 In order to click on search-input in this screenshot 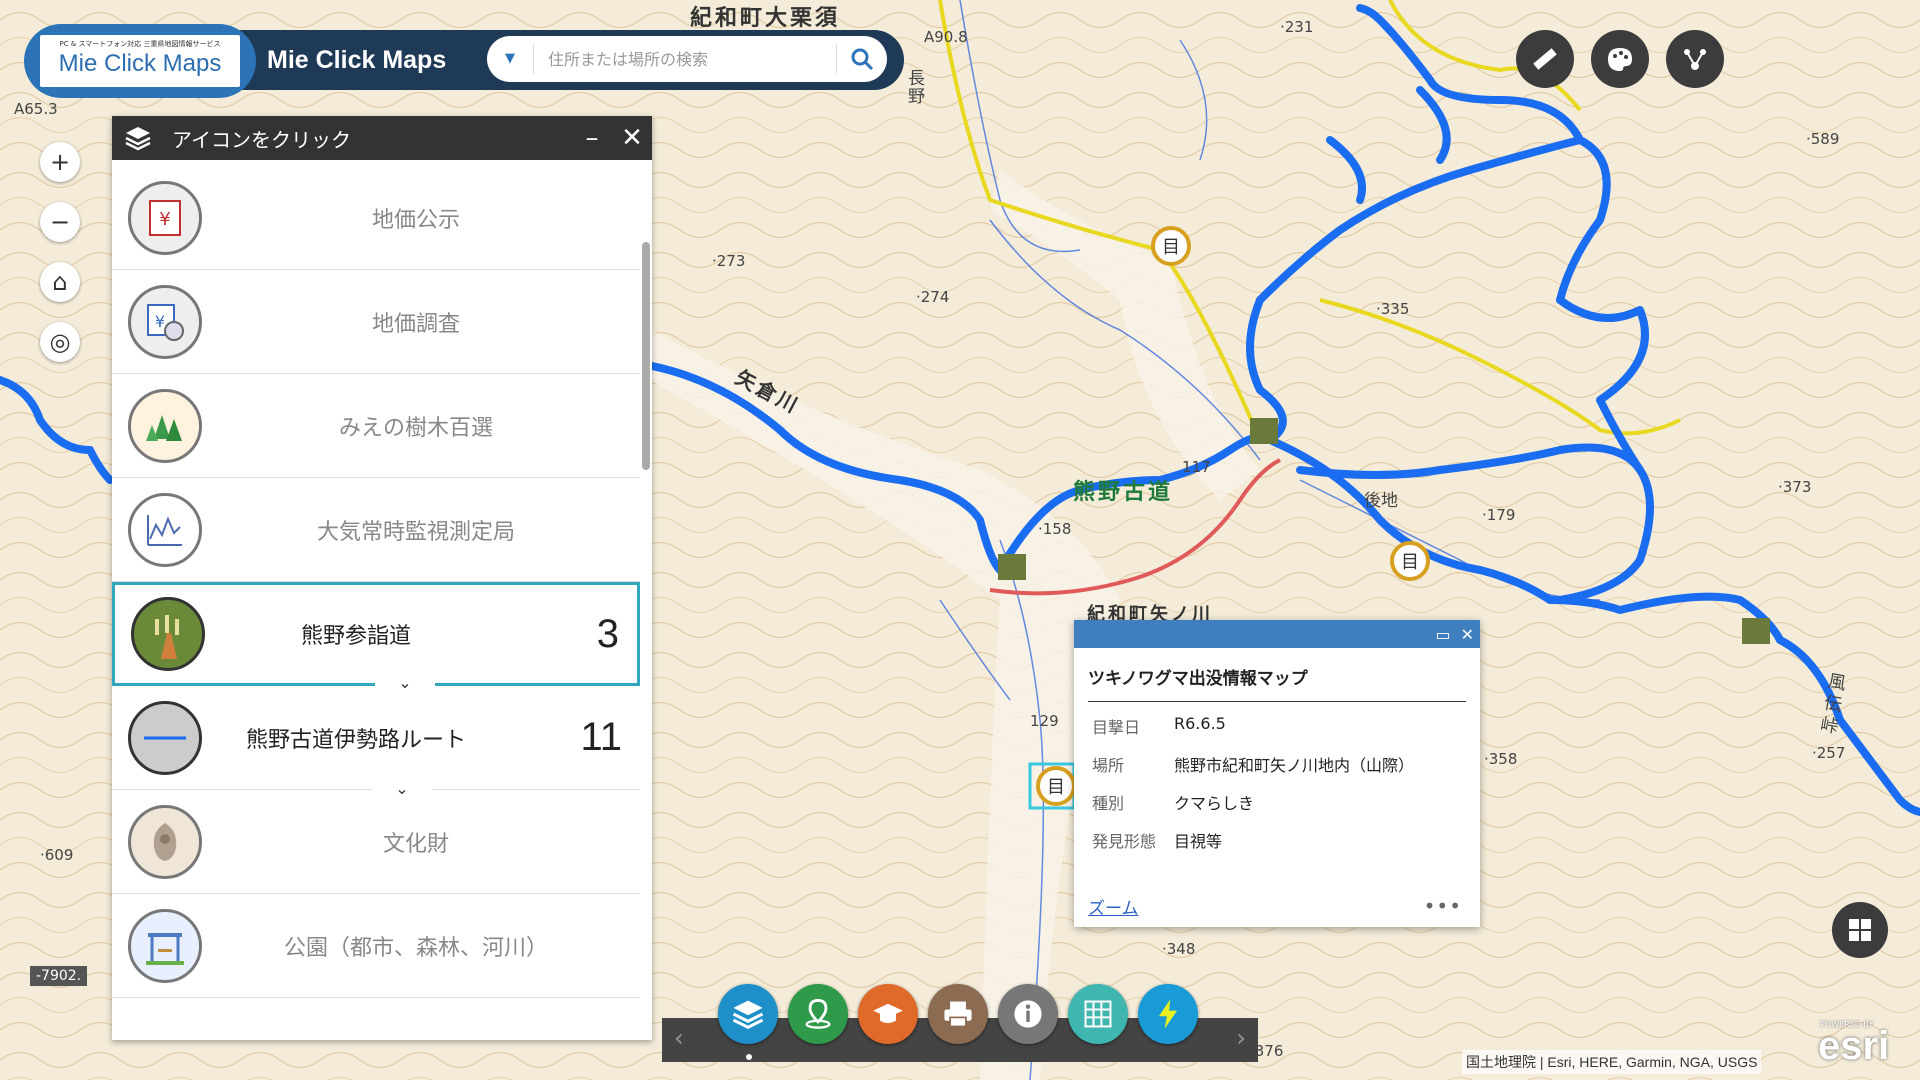, I will do `click(685, 59)`.